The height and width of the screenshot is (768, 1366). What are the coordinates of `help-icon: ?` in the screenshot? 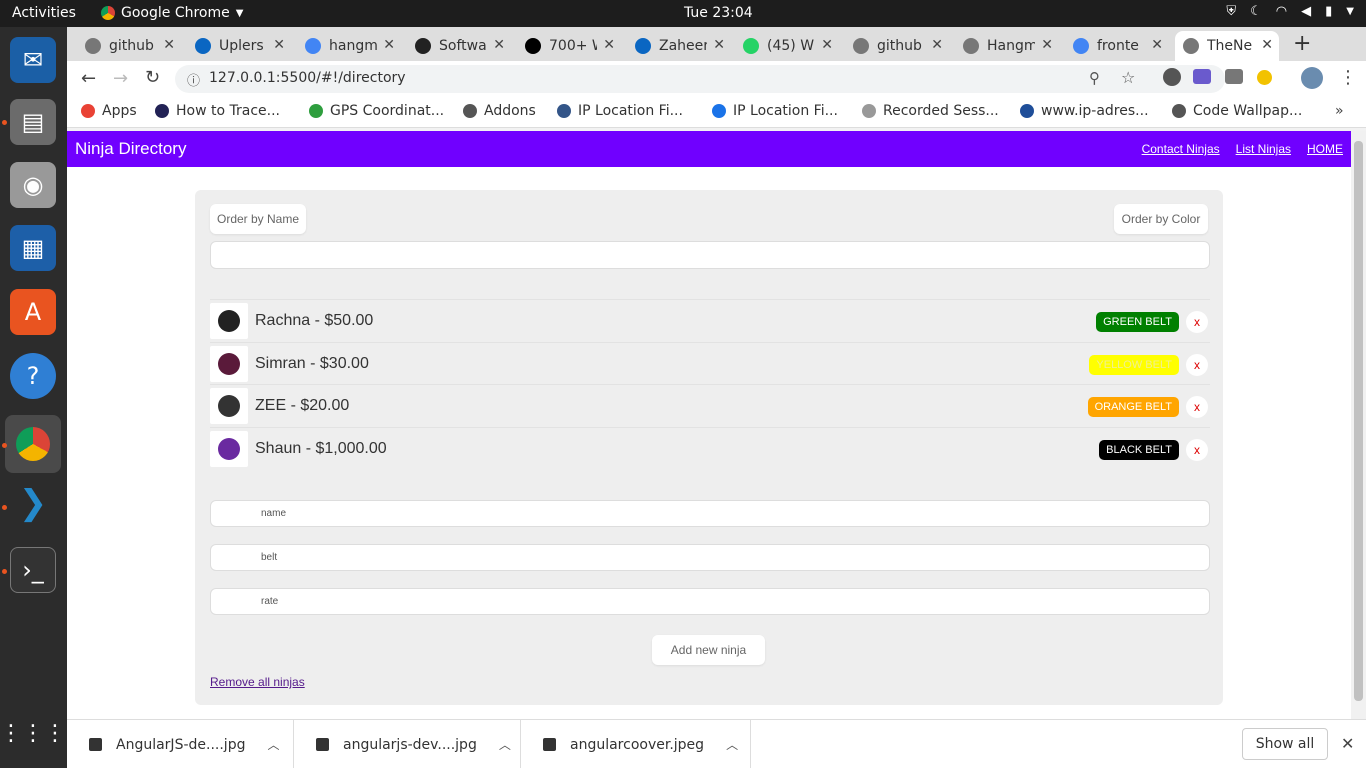 It's located at (33, 376).